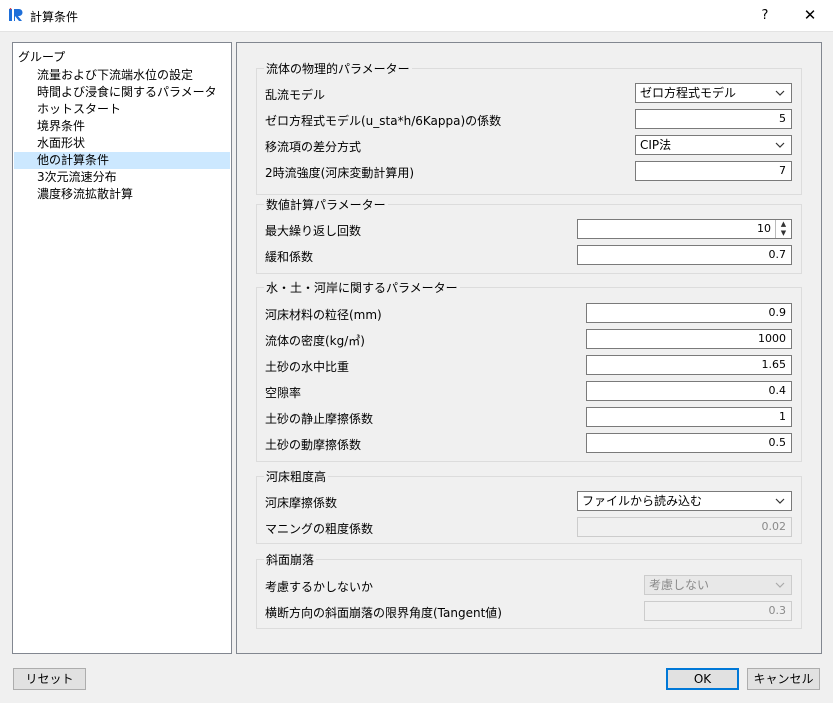 This screenshot has width=833, height=703. I want to click on group-item-other-conditions: 他の計算条件, so click(122, 160).